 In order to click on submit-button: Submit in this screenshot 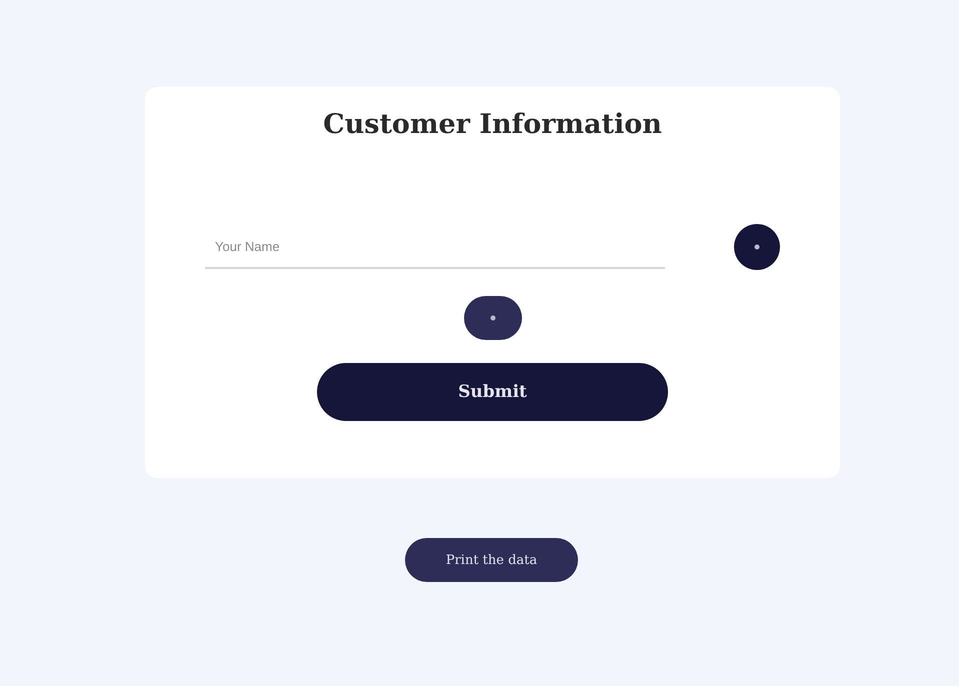, I will do `click(492, 392)`.